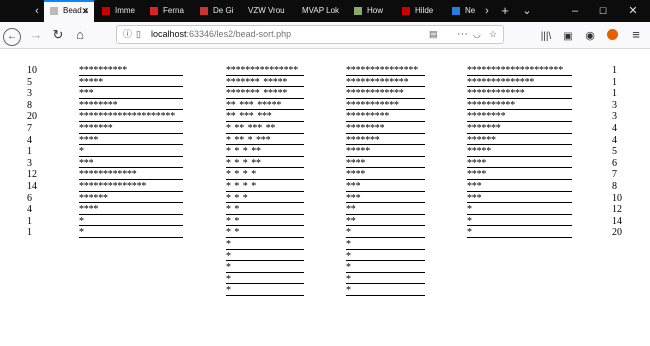 The width and height of the screenshot is (650, 346). What do you see at coordinates (265, 71) in the screenshot?
I see `bead-row: ***************` at bounding box center [265, 71].